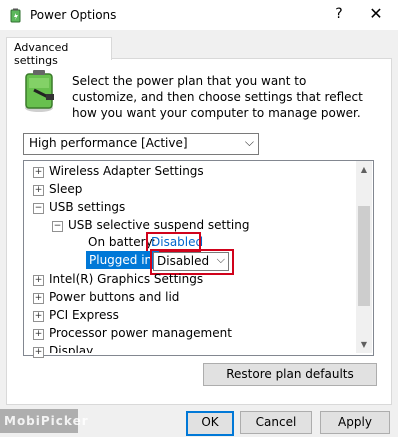  Describe the element at coordinates (87, 207) in the screenshot. I see `tree-item-usb-settings: USB settings` at that location.